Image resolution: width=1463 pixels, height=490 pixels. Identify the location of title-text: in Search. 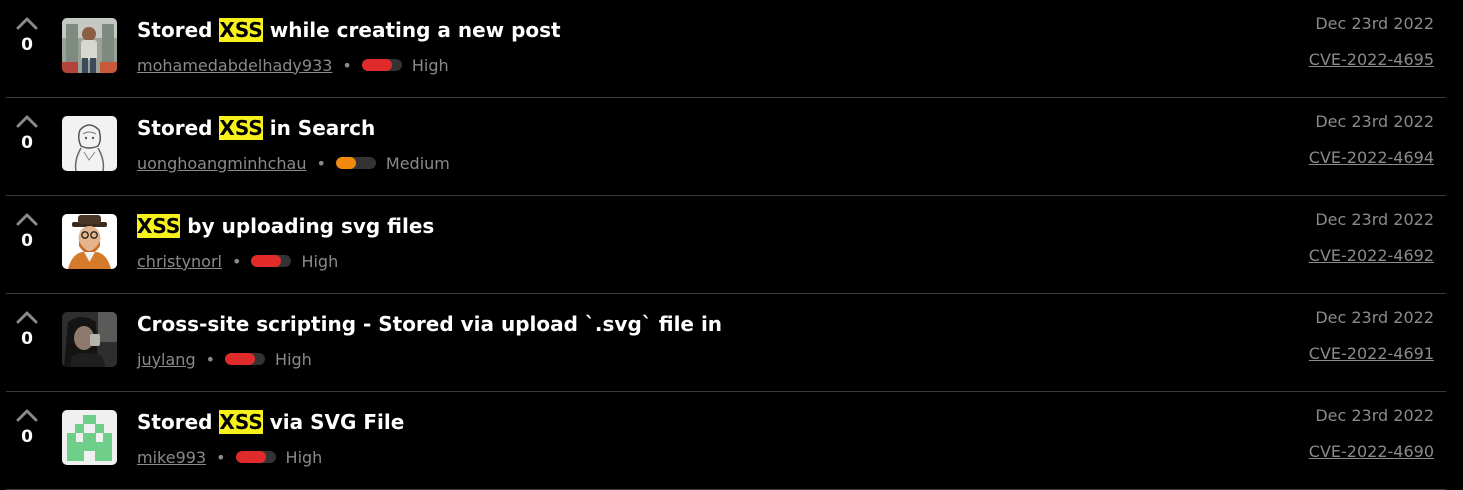
(319, 128).